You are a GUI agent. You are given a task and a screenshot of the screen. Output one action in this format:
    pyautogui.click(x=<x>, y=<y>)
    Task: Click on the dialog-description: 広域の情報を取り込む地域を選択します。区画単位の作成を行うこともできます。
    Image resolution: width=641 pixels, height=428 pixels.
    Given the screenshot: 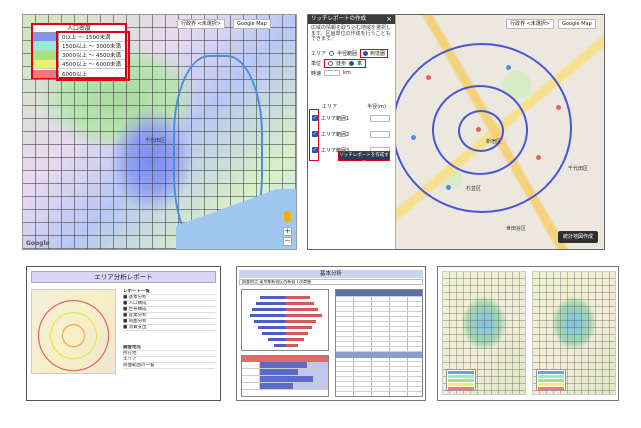 What is the action you would take?
    pyautogui.click(x=351, y=33)
    